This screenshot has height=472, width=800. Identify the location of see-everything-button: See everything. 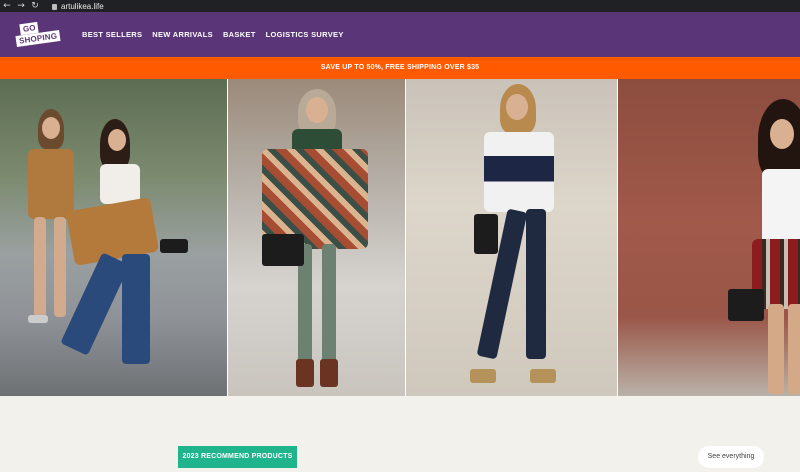
(731, 457).